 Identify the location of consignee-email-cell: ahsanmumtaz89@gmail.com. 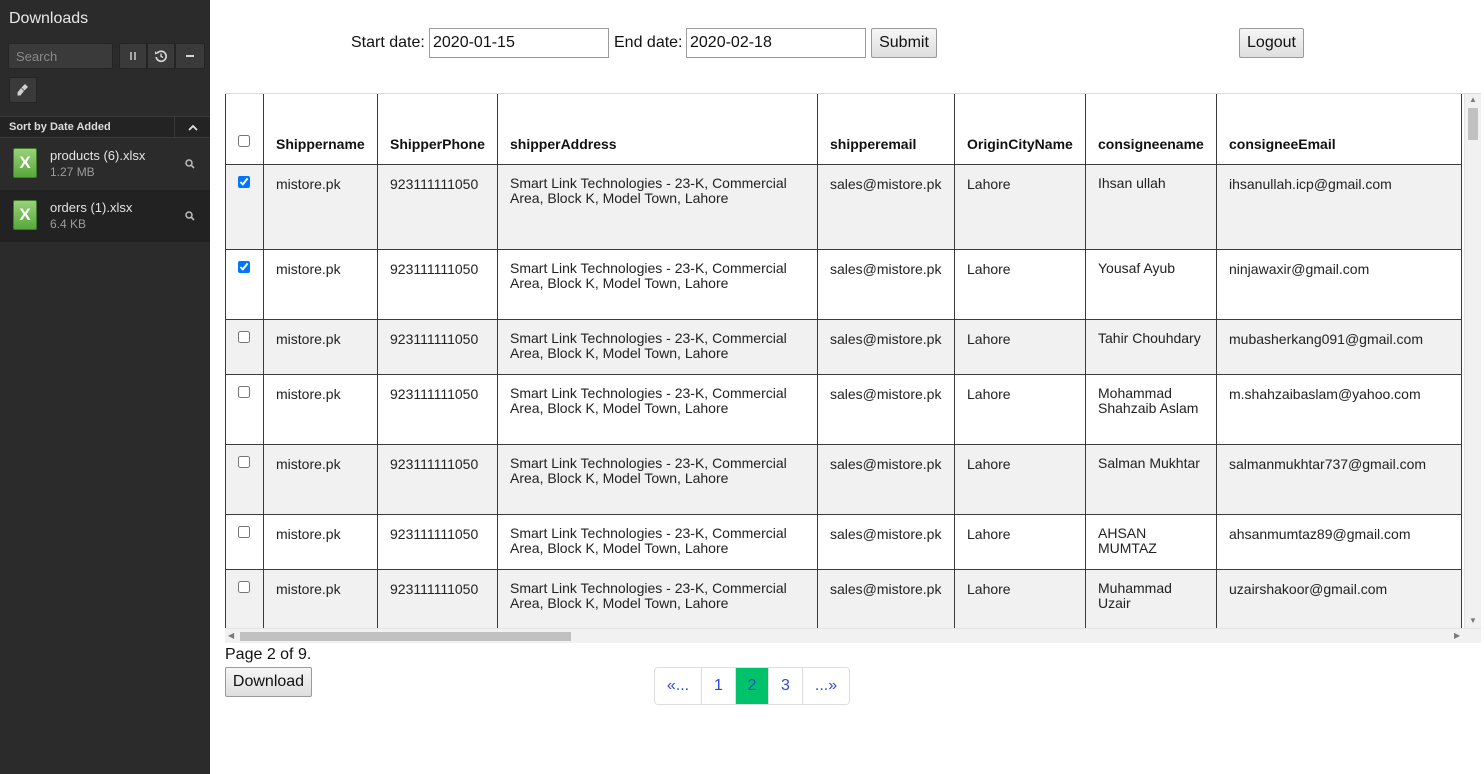
(1339, 542).